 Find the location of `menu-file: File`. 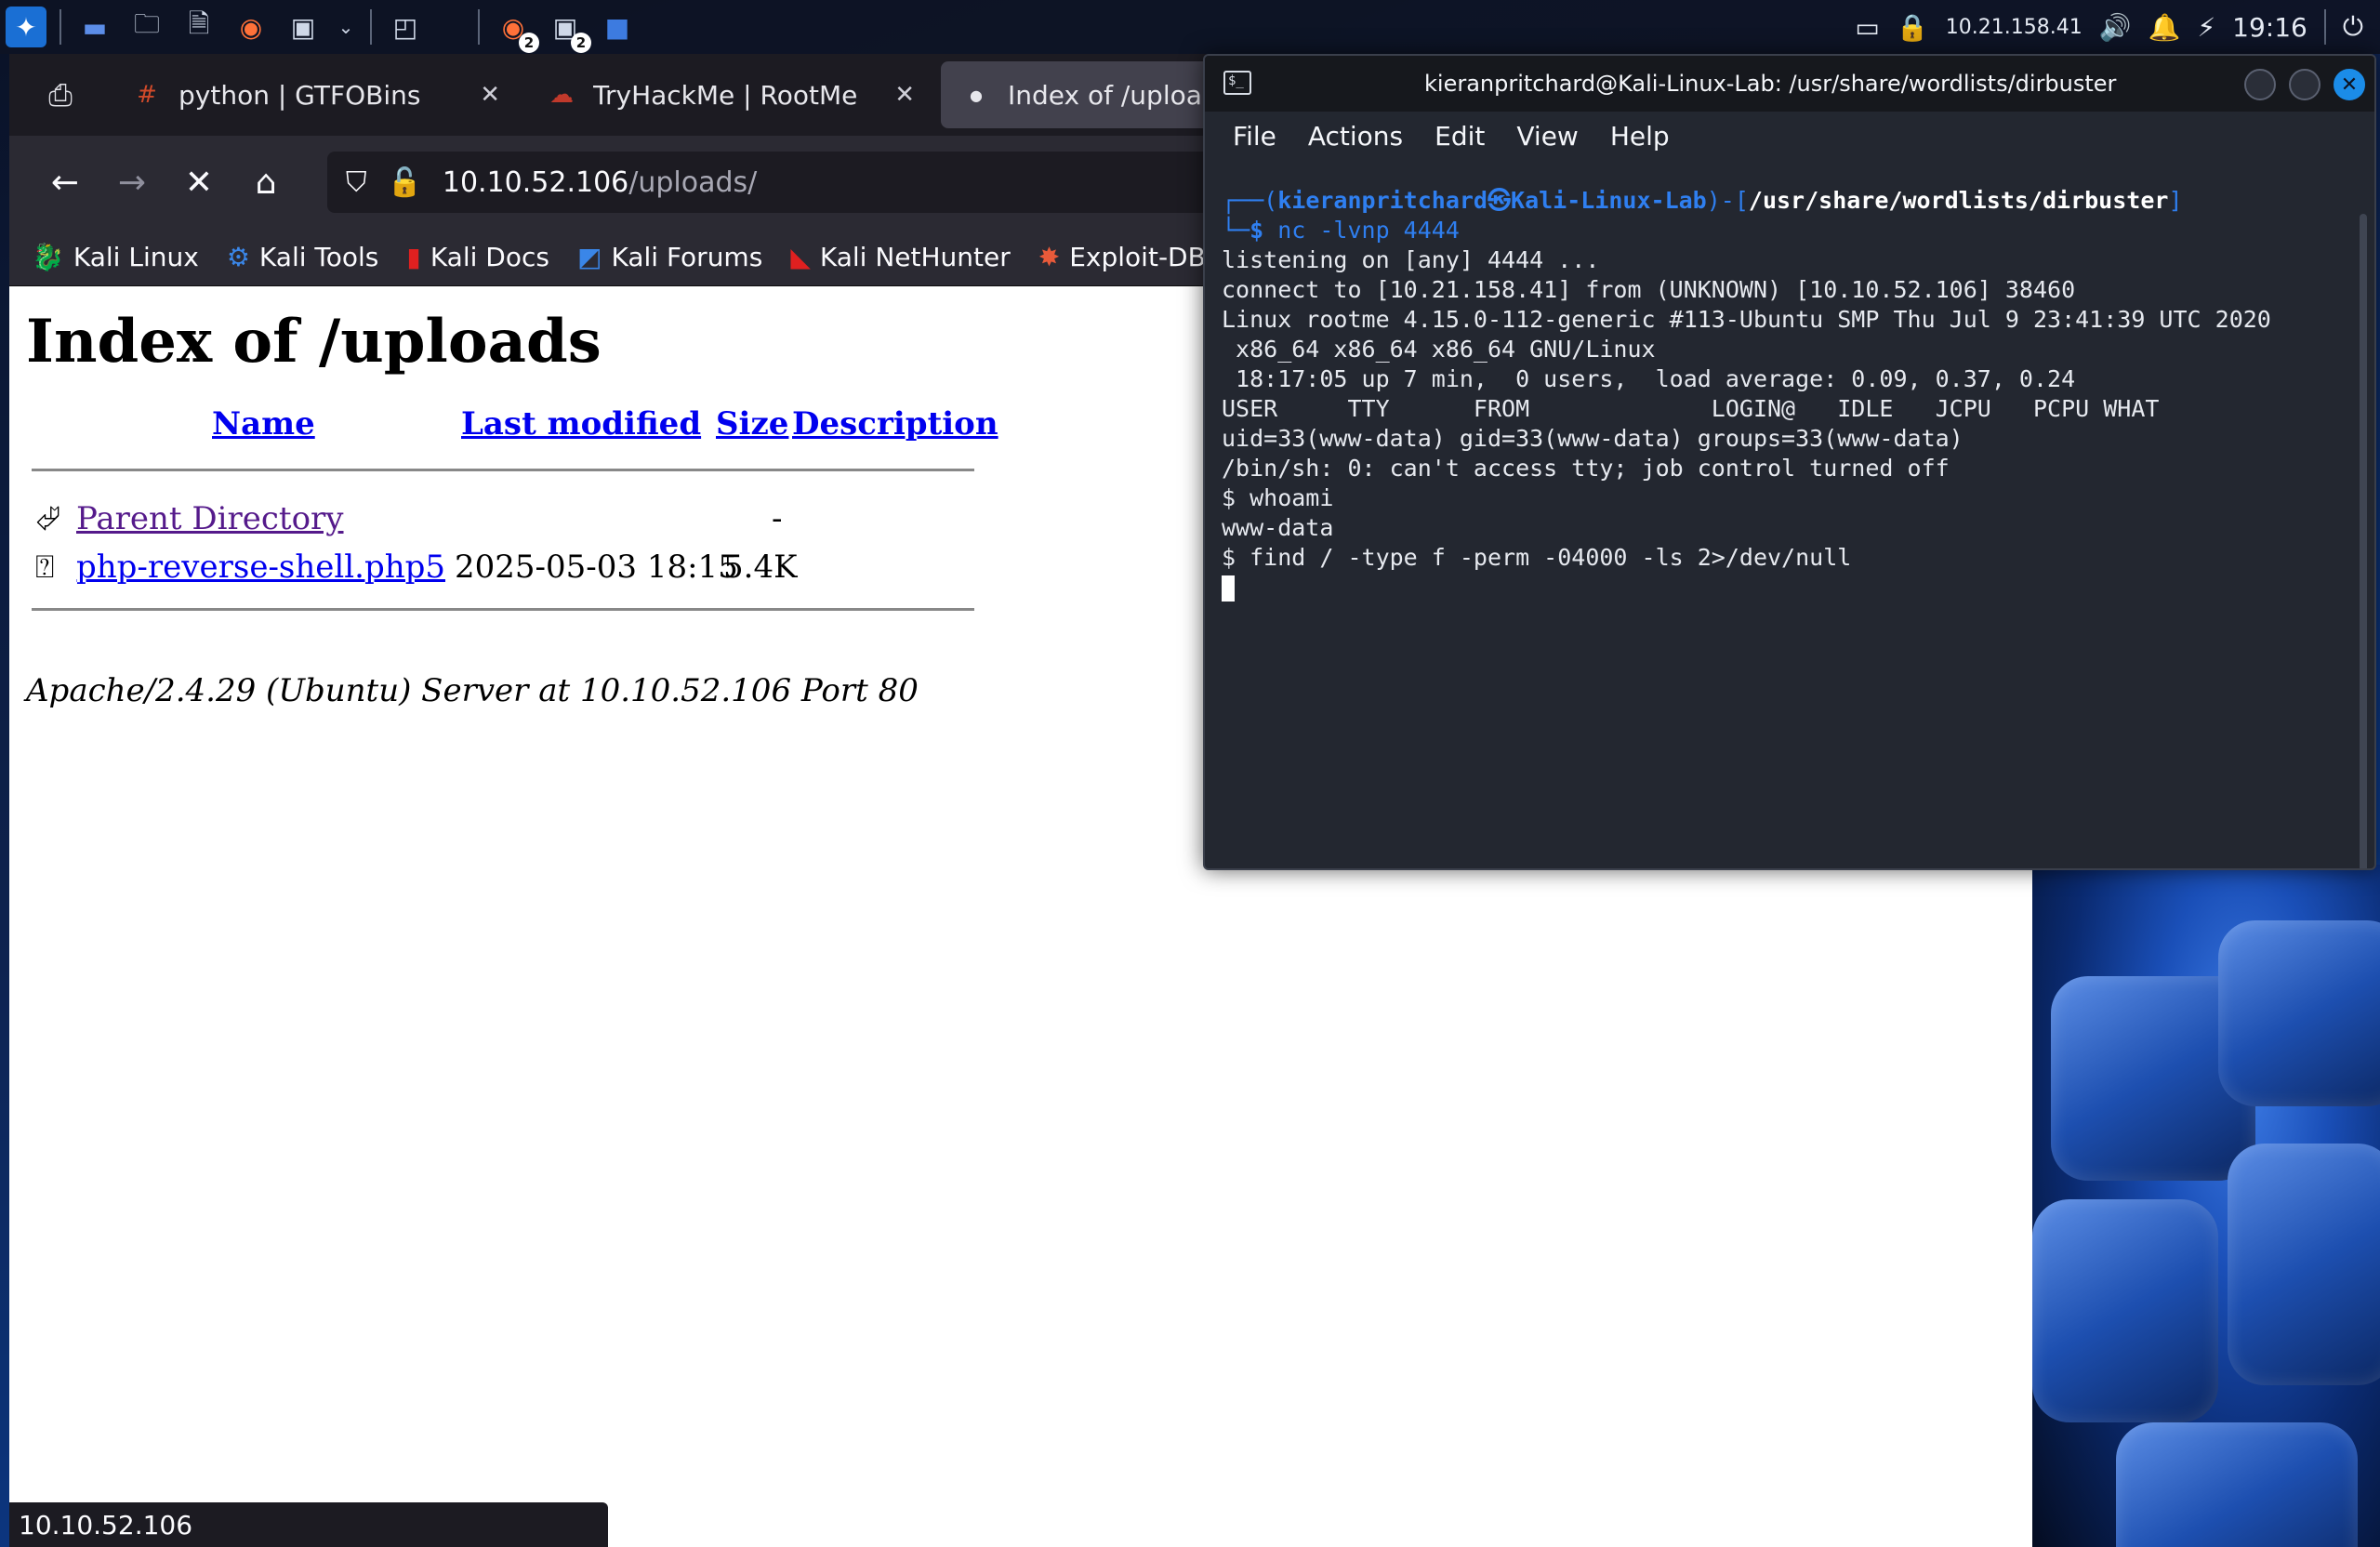

menu-file: File is located at coordinates (1254, 136).